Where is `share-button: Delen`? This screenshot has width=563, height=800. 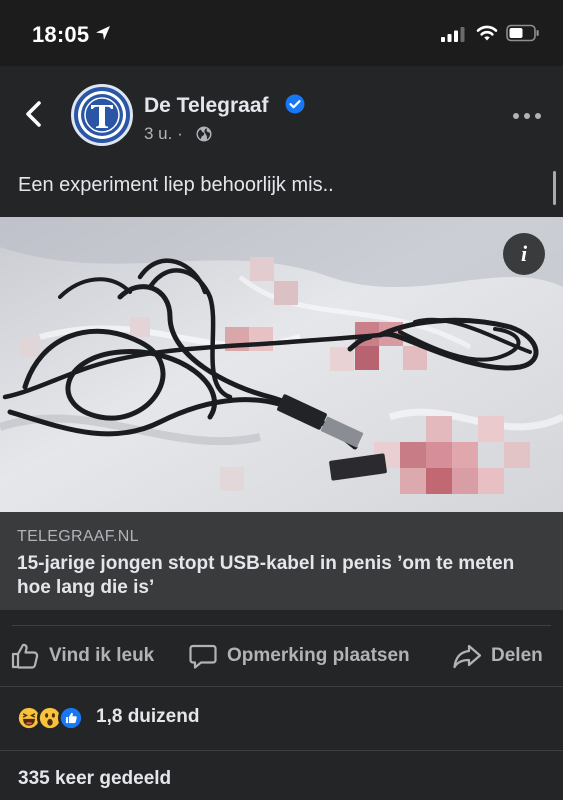
share-button: Delen is located at coordinates (497, 656).